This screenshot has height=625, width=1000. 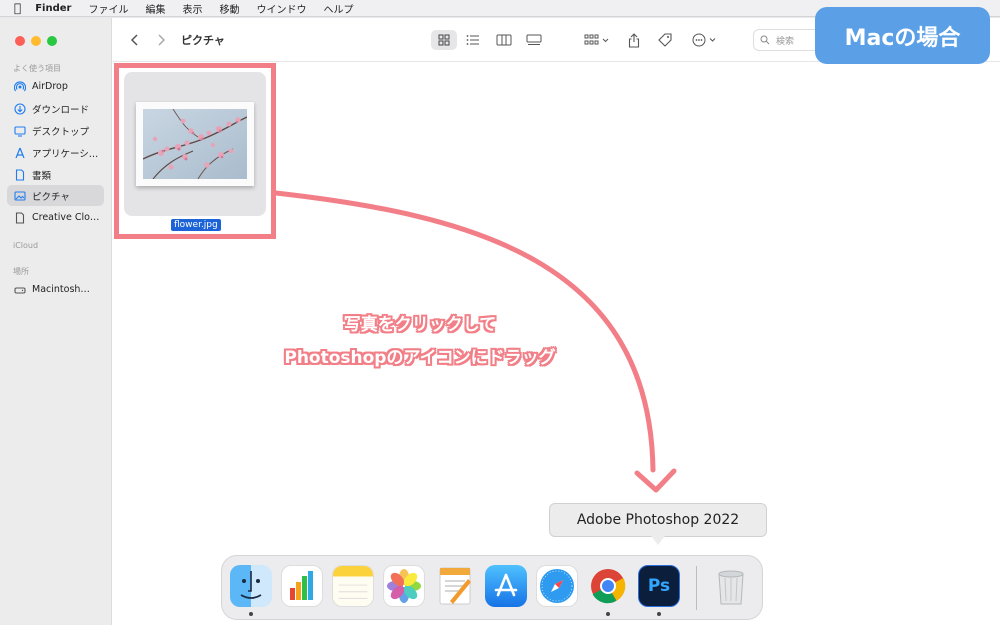 I want to click on share-icon, so click(x=634, y=40).